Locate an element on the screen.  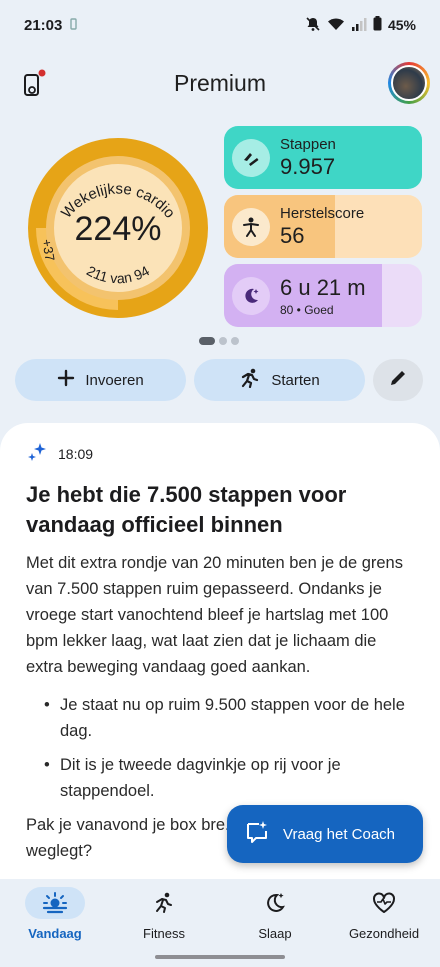
edit-button is located at coordinates (398, 380).